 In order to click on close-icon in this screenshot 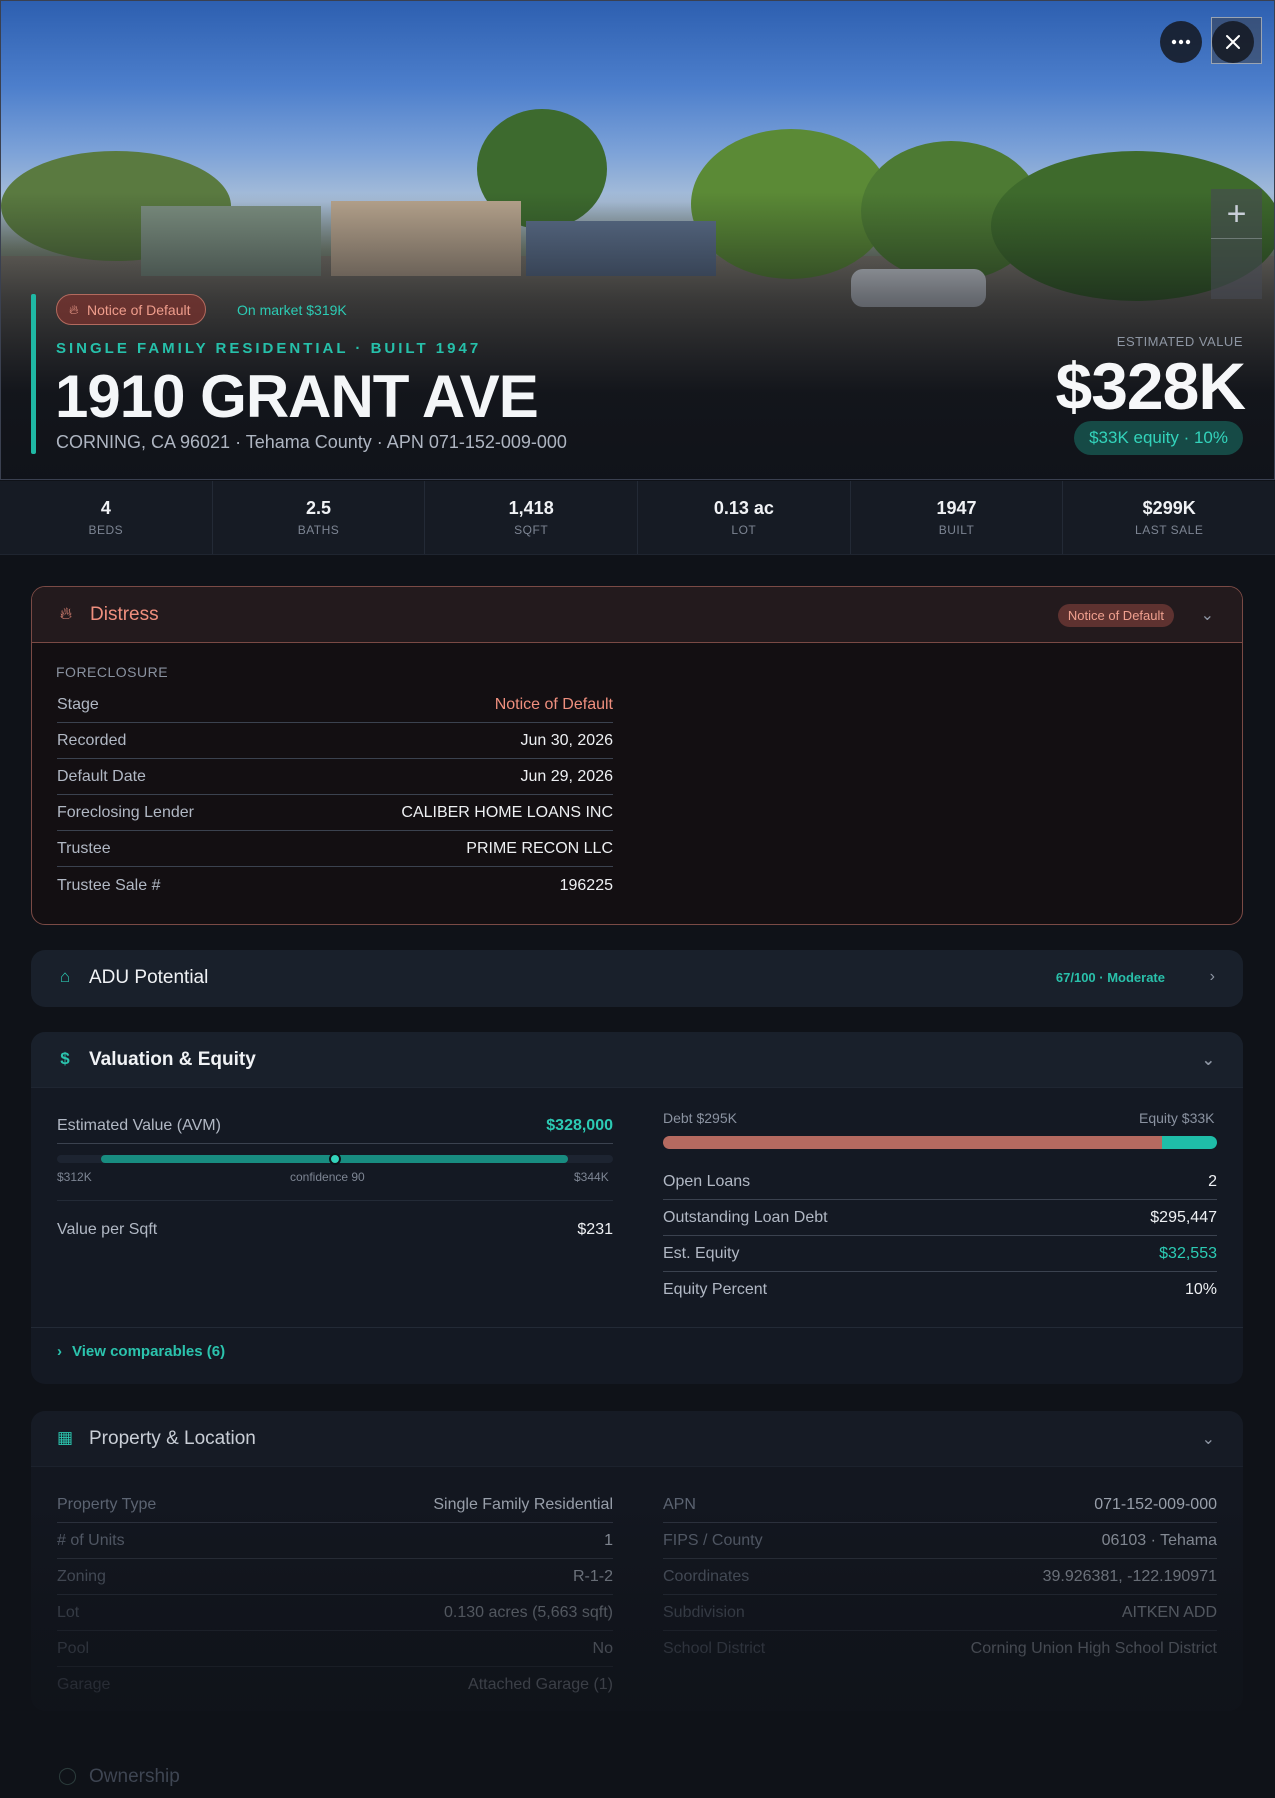, I will do `click(1233, 42)`.